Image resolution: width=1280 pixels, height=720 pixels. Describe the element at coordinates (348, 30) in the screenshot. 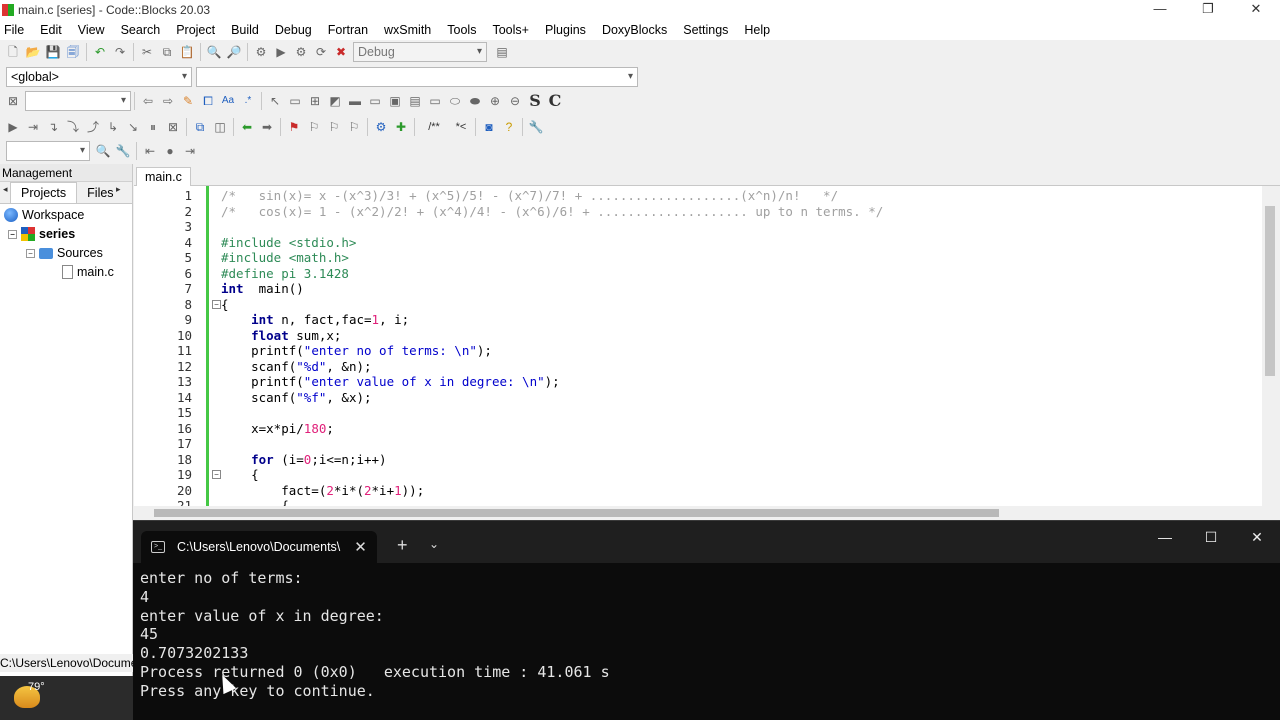

I see `menu-fortran: Fortran` at that location.